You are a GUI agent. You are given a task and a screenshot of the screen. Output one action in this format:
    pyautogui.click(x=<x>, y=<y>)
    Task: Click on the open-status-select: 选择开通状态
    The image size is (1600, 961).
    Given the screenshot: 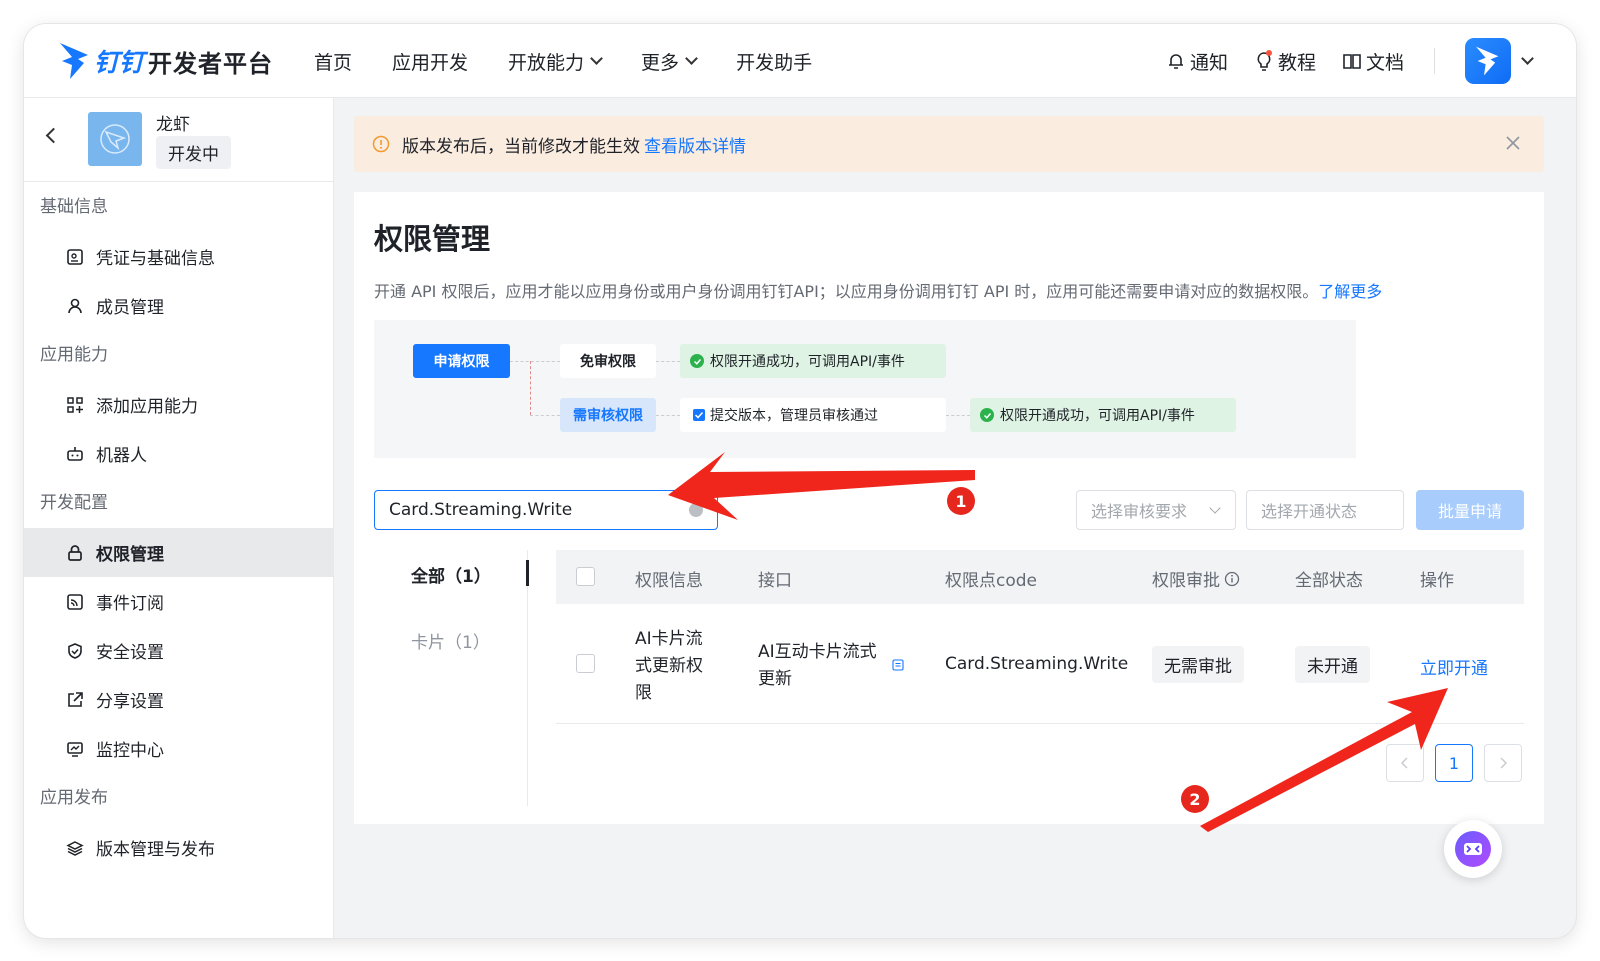 What is the action you would take?
    pyautogui.click(x=1325, y=510)
    